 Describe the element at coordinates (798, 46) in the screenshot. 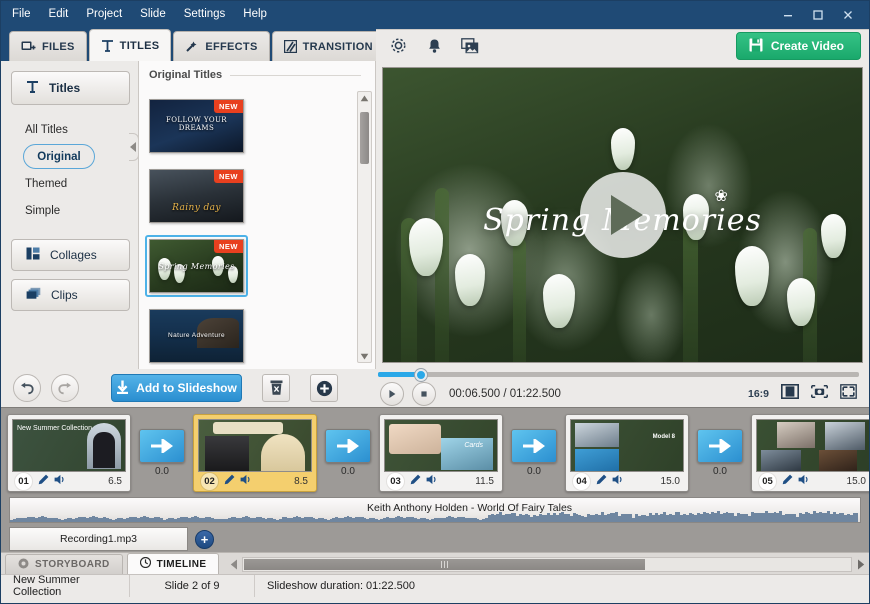

I see `create-video-button: Create Video` at that location.